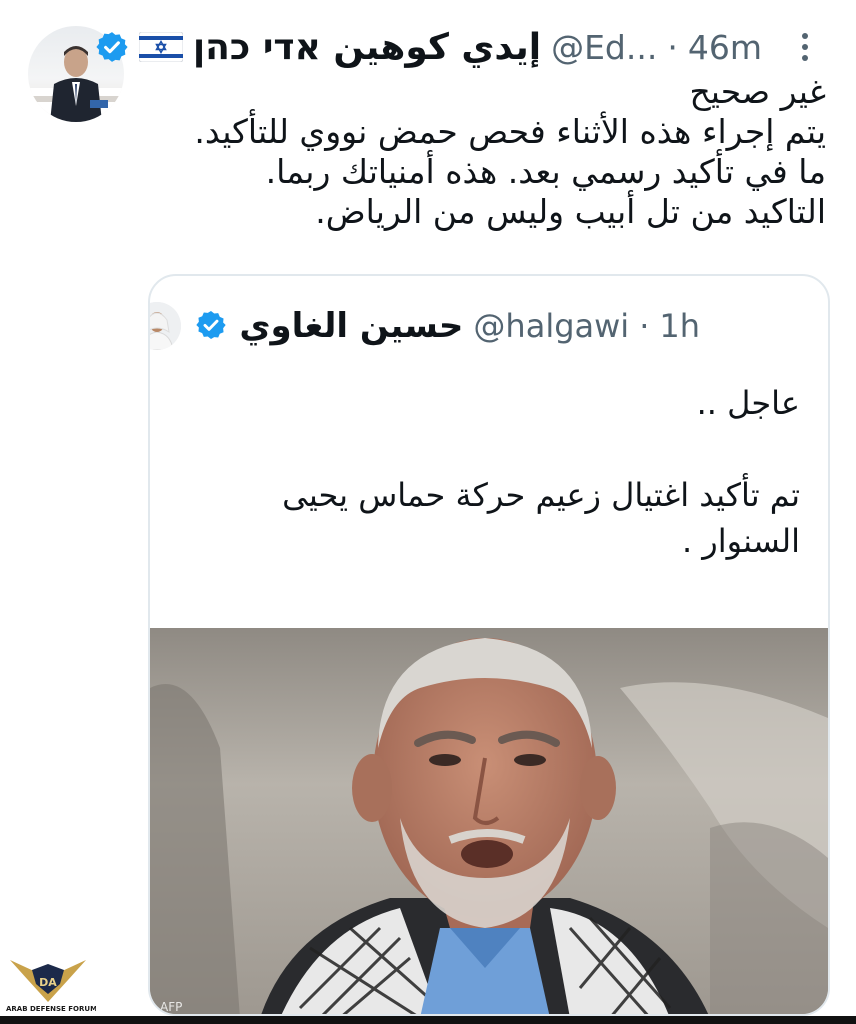 The width and height of the screenshot is (856, 1024). What do you see at coordinates (171, 1007) in the screenshot?
I see `photo-credit: AFP` at bounding box center [171, 1007].